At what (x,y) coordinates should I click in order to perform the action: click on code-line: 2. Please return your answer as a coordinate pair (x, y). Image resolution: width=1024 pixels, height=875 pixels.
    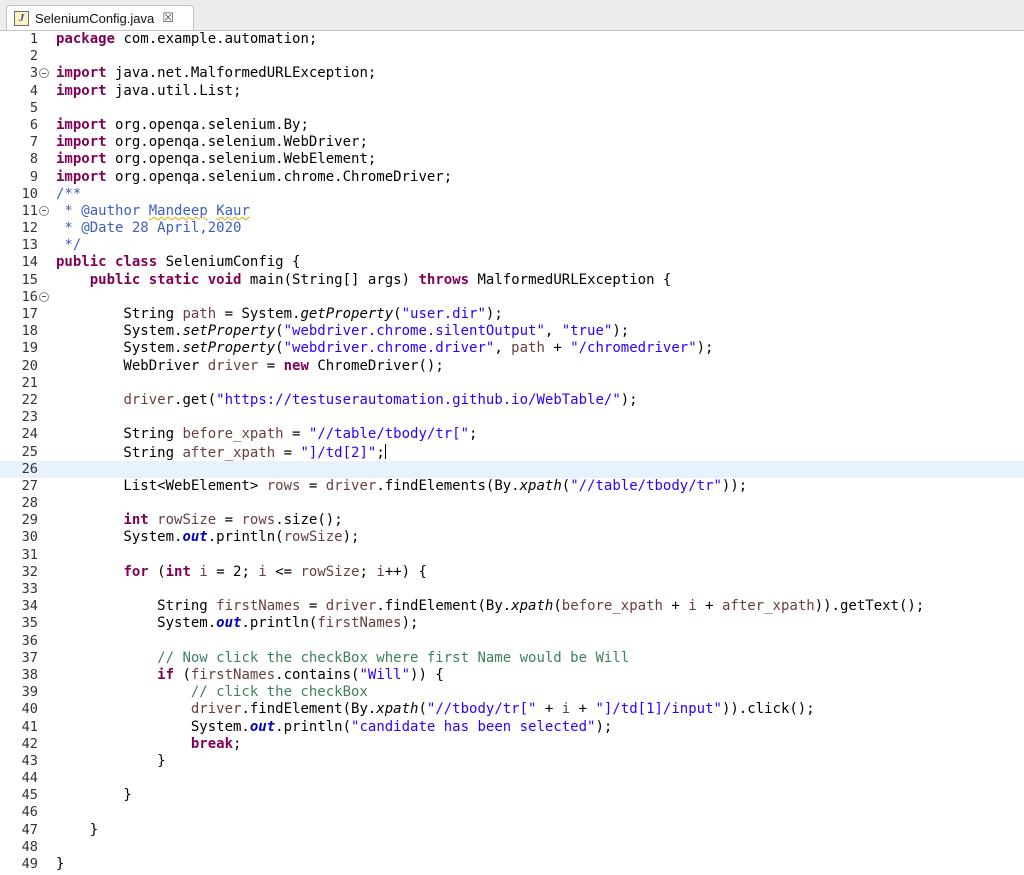
    Looking at the image, I should click on (512, 56).